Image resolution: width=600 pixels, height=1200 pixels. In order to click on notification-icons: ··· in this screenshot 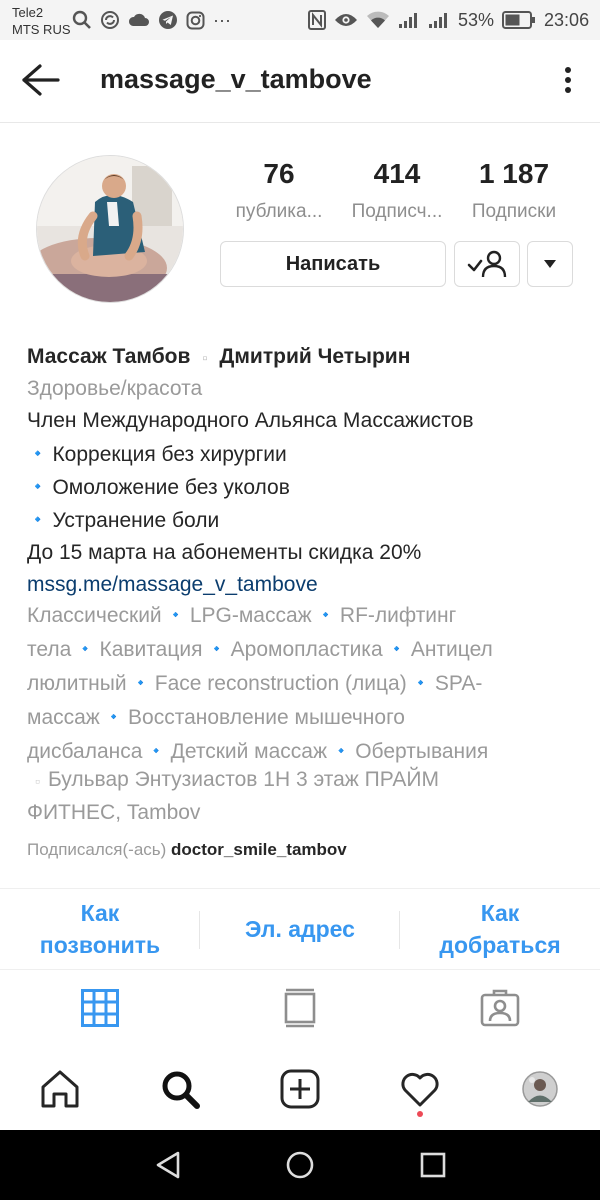, I will do `click(151, 20)`.